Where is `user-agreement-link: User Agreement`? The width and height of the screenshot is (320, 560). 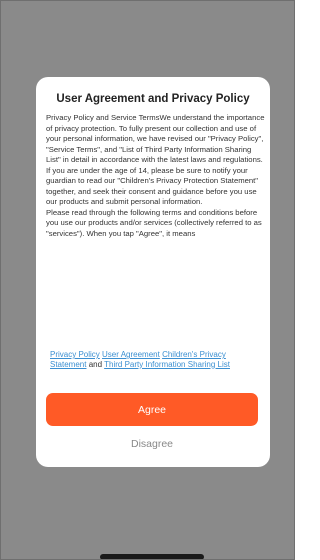
user-agreement-link: User Agreement is located at coordinates (131, 354).